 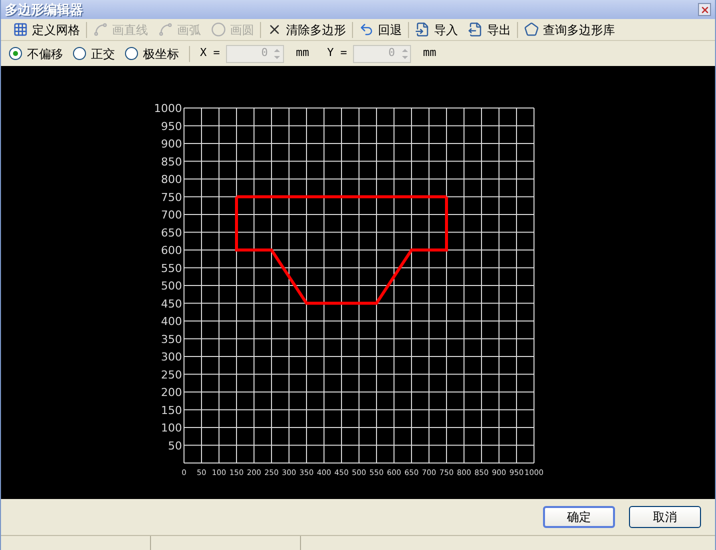 What do you see at coordinates (171, 339) in the screenshot?
I see `y-tick-label: 350` at bounding box center [171, 339].